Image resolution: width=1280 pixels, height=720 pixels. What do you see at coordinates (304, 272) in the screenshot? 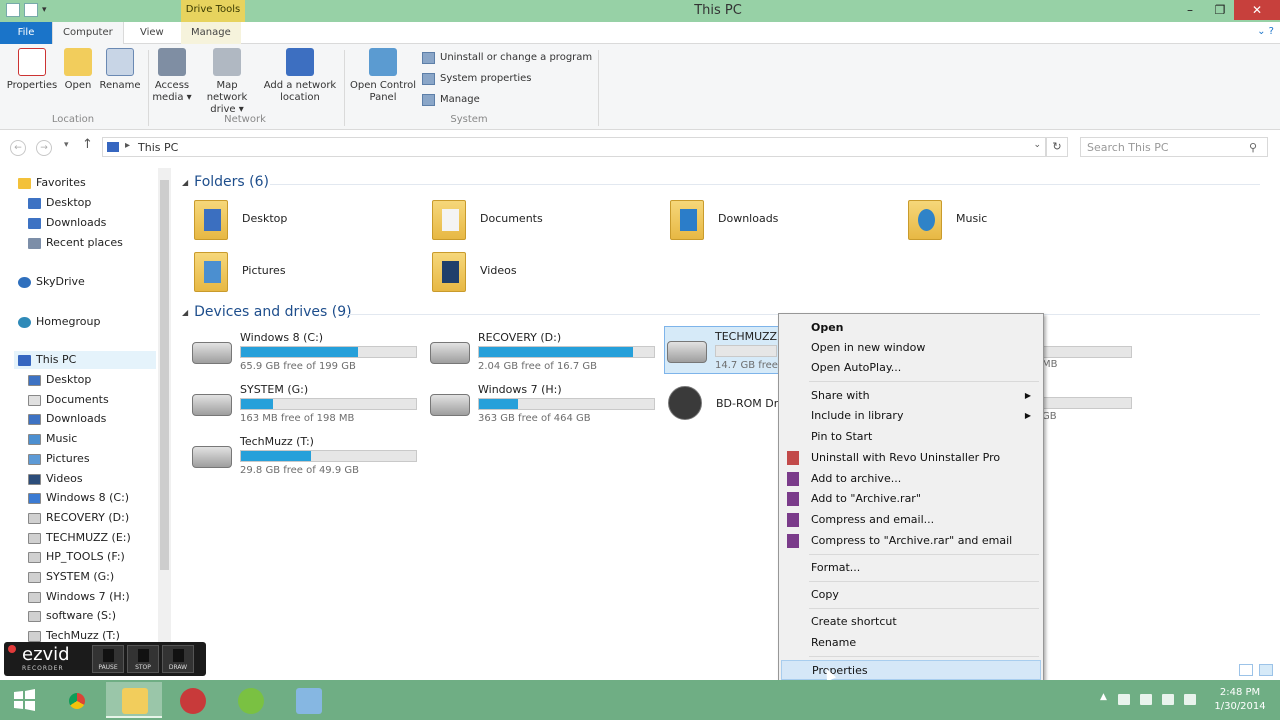
I see `folder-pictures: Pictures` at bounding box center [304, 272].